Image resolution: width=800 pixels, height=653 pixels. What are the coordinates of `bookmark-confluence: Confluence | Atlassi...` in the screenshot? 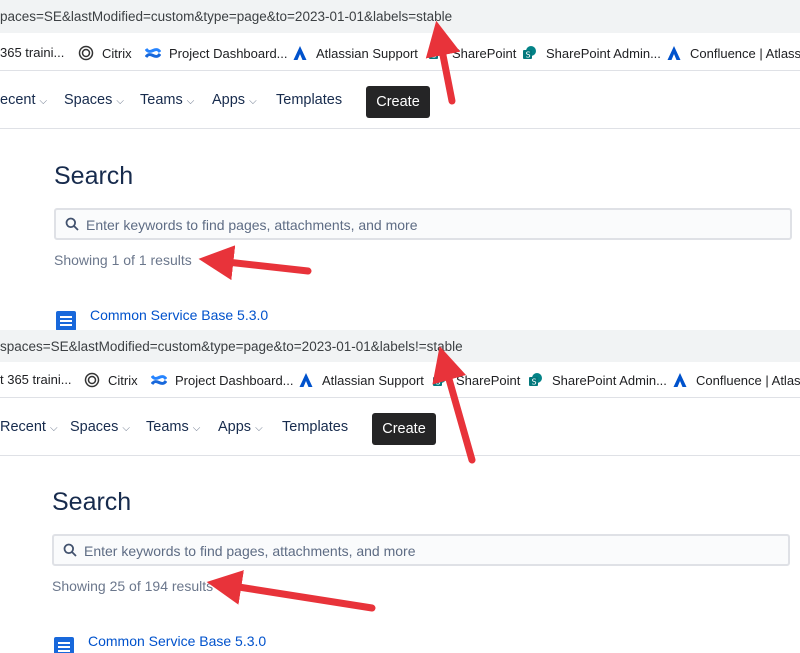 It's located at (733, 53).